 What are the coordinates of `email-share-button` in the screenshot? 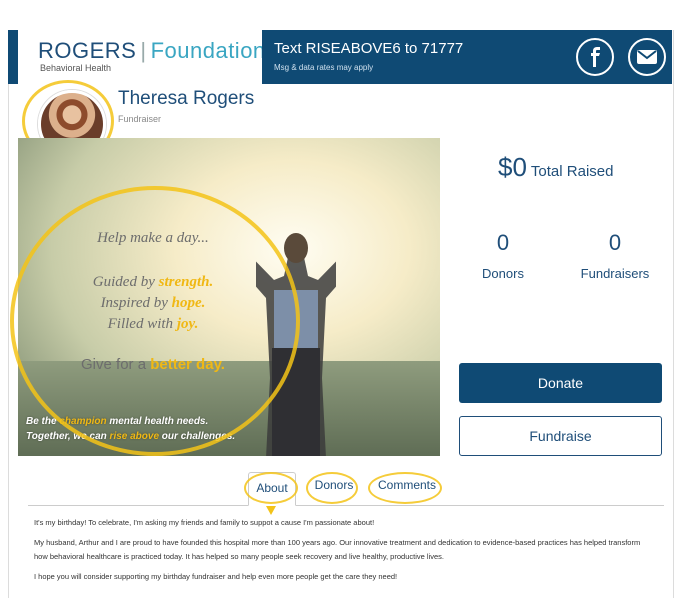 It's located at (647, 57).